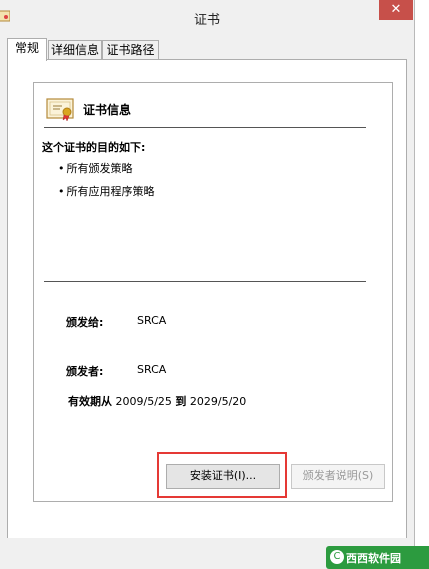 This screenshot has width=429, height=569. Describe the element at coordinates (373, 558) in the screenshot. I see `watermark-text: 西西软件园` at that location.